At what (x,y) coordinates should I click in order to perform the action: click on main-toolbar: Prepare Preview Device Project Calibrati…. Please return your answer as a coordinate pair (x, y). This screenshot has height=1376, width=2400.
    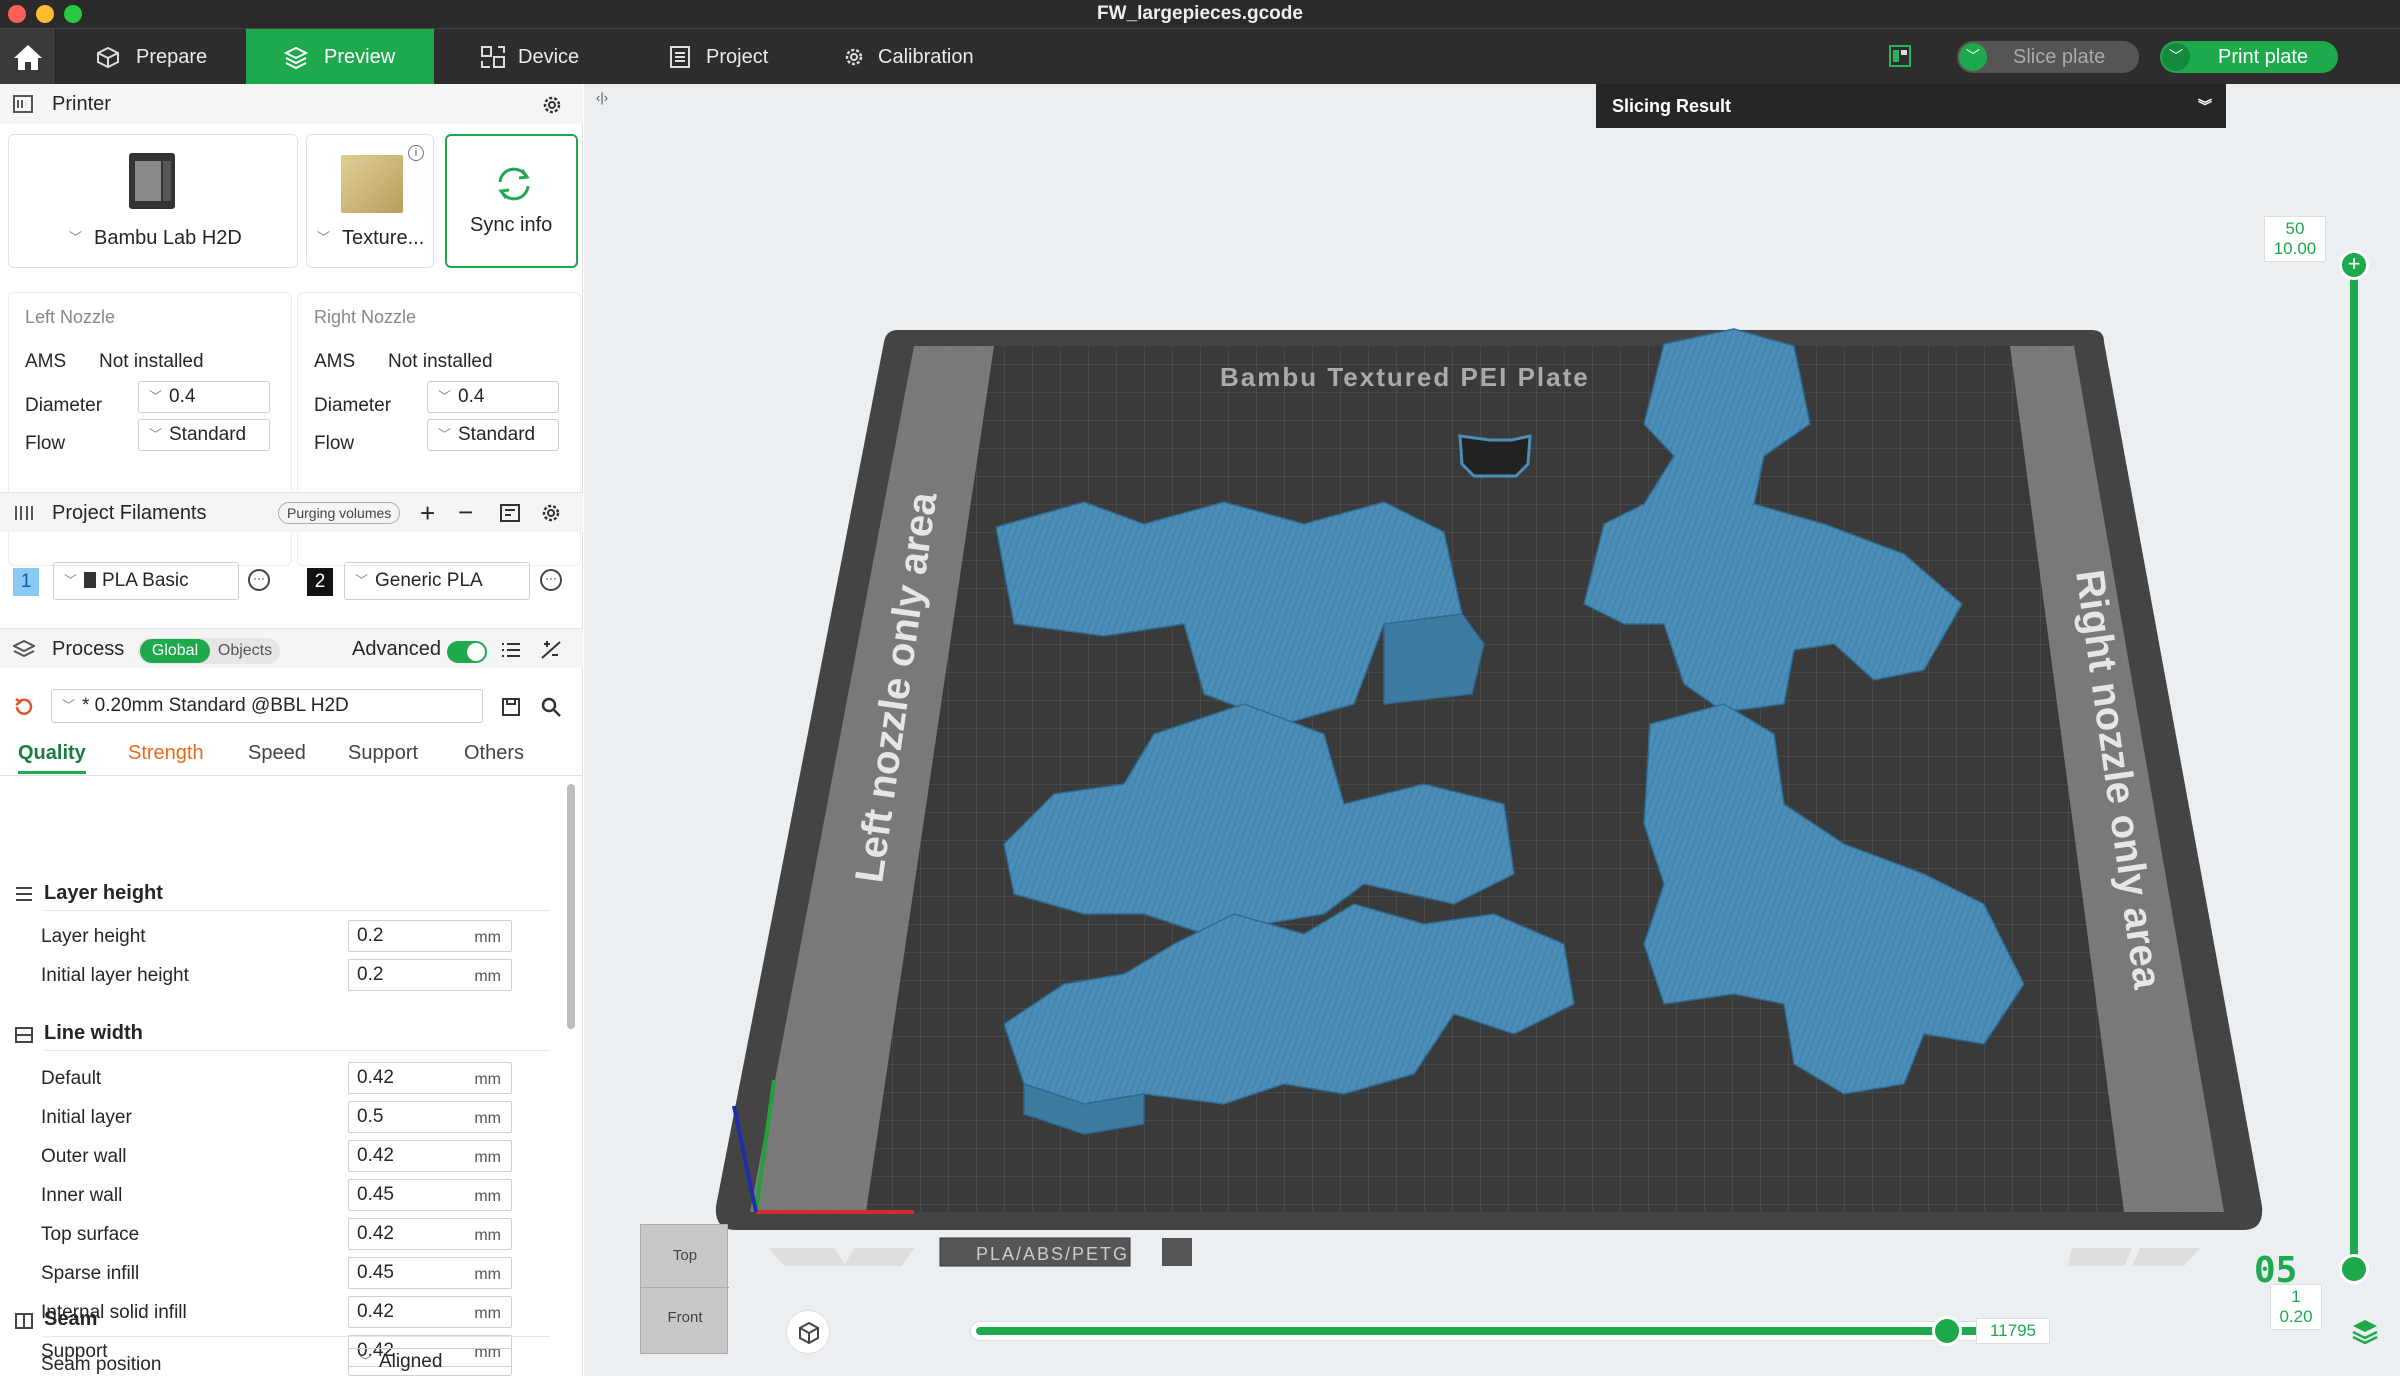
    Looking at the image, I should click on (1200, 56).